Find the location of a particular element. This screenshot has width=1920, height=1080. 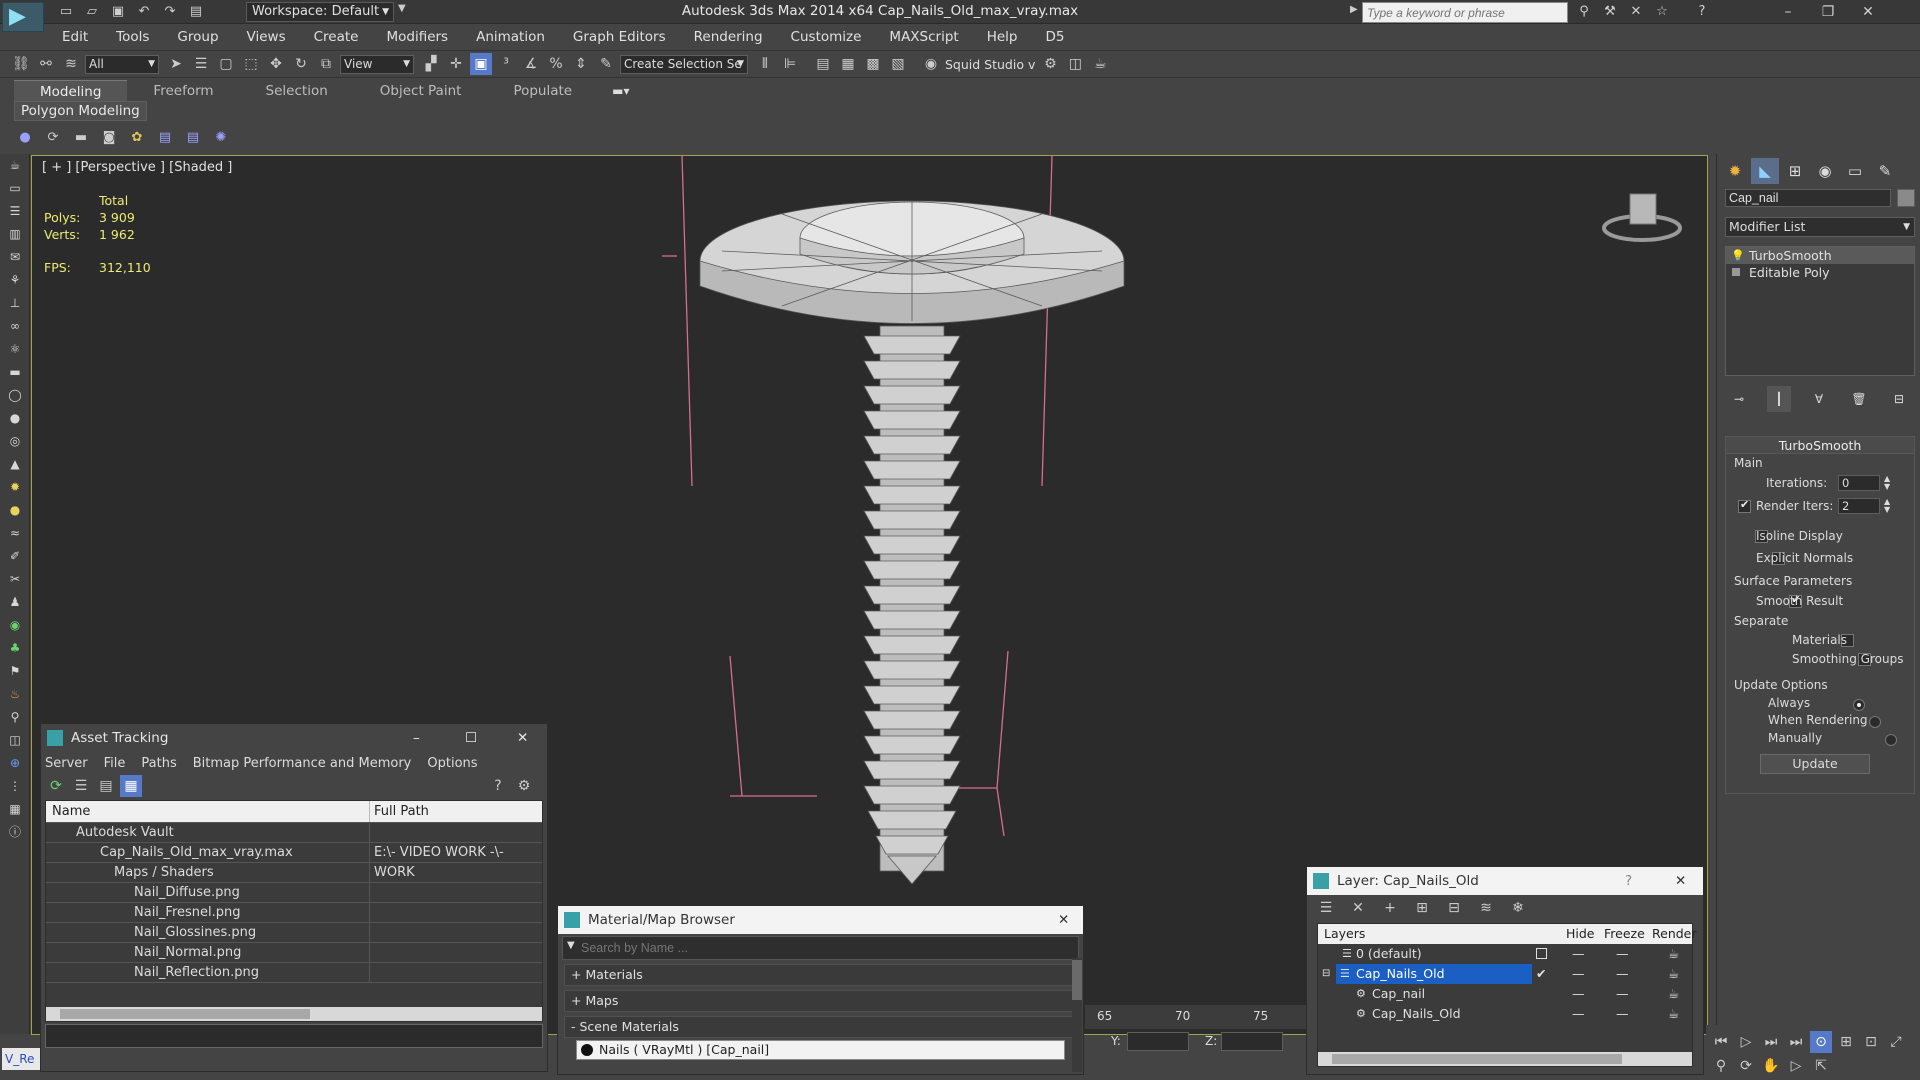

table-view-icon: ▦ is located at coordinates (131, 786).